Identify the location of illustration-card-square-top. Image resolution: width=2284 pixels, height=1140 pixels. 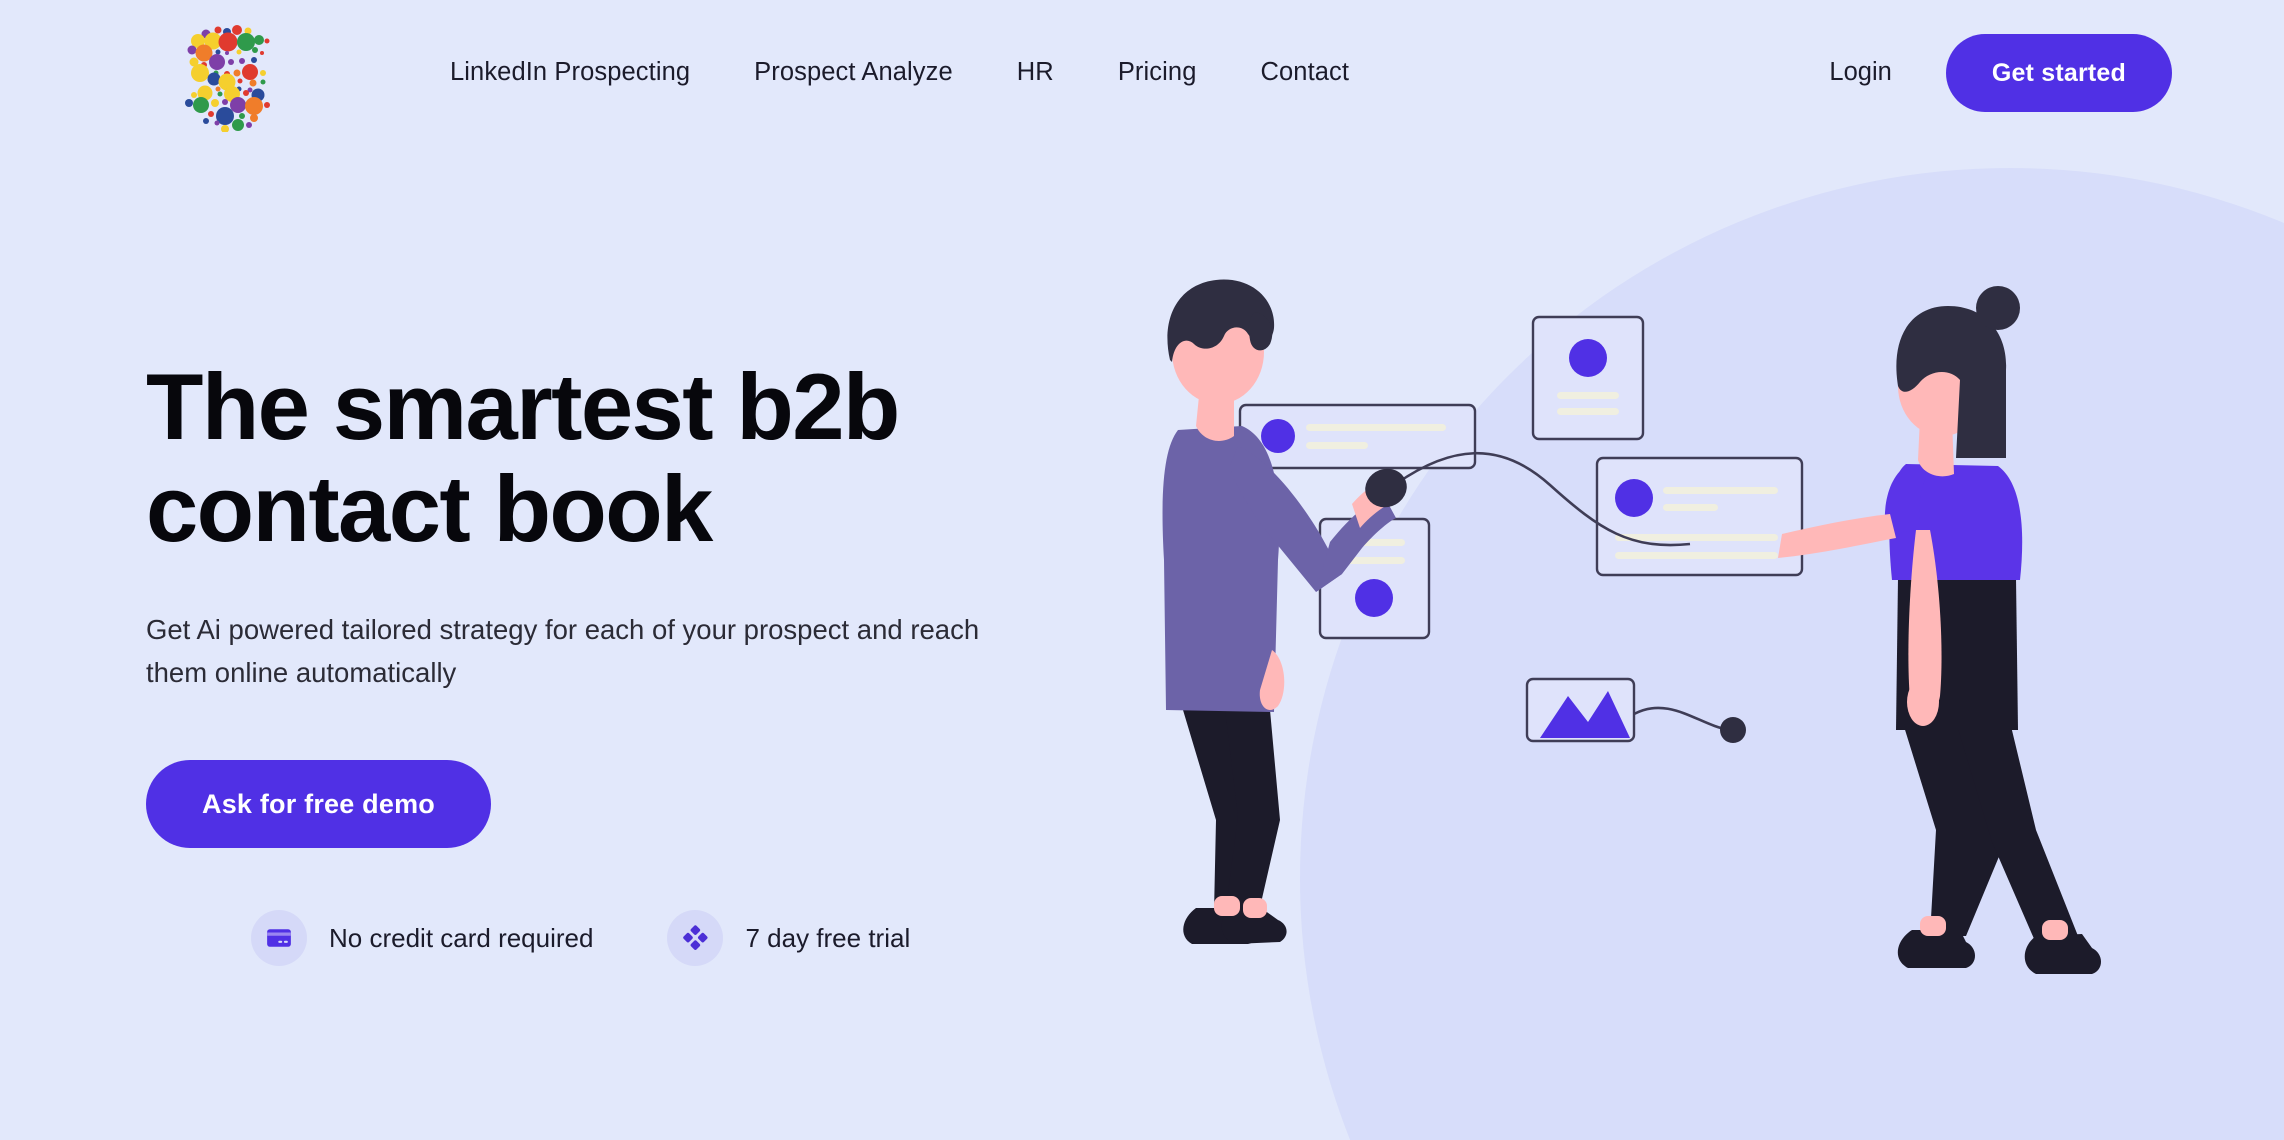
(1588, 378).